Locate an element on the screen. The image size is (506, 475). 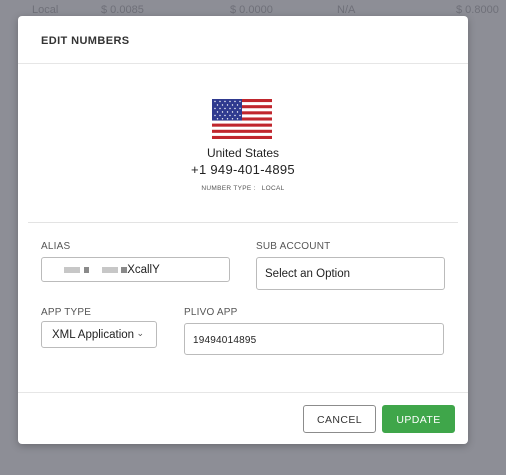
number-type-value: LOCAL is located at coordinates (273, 188).